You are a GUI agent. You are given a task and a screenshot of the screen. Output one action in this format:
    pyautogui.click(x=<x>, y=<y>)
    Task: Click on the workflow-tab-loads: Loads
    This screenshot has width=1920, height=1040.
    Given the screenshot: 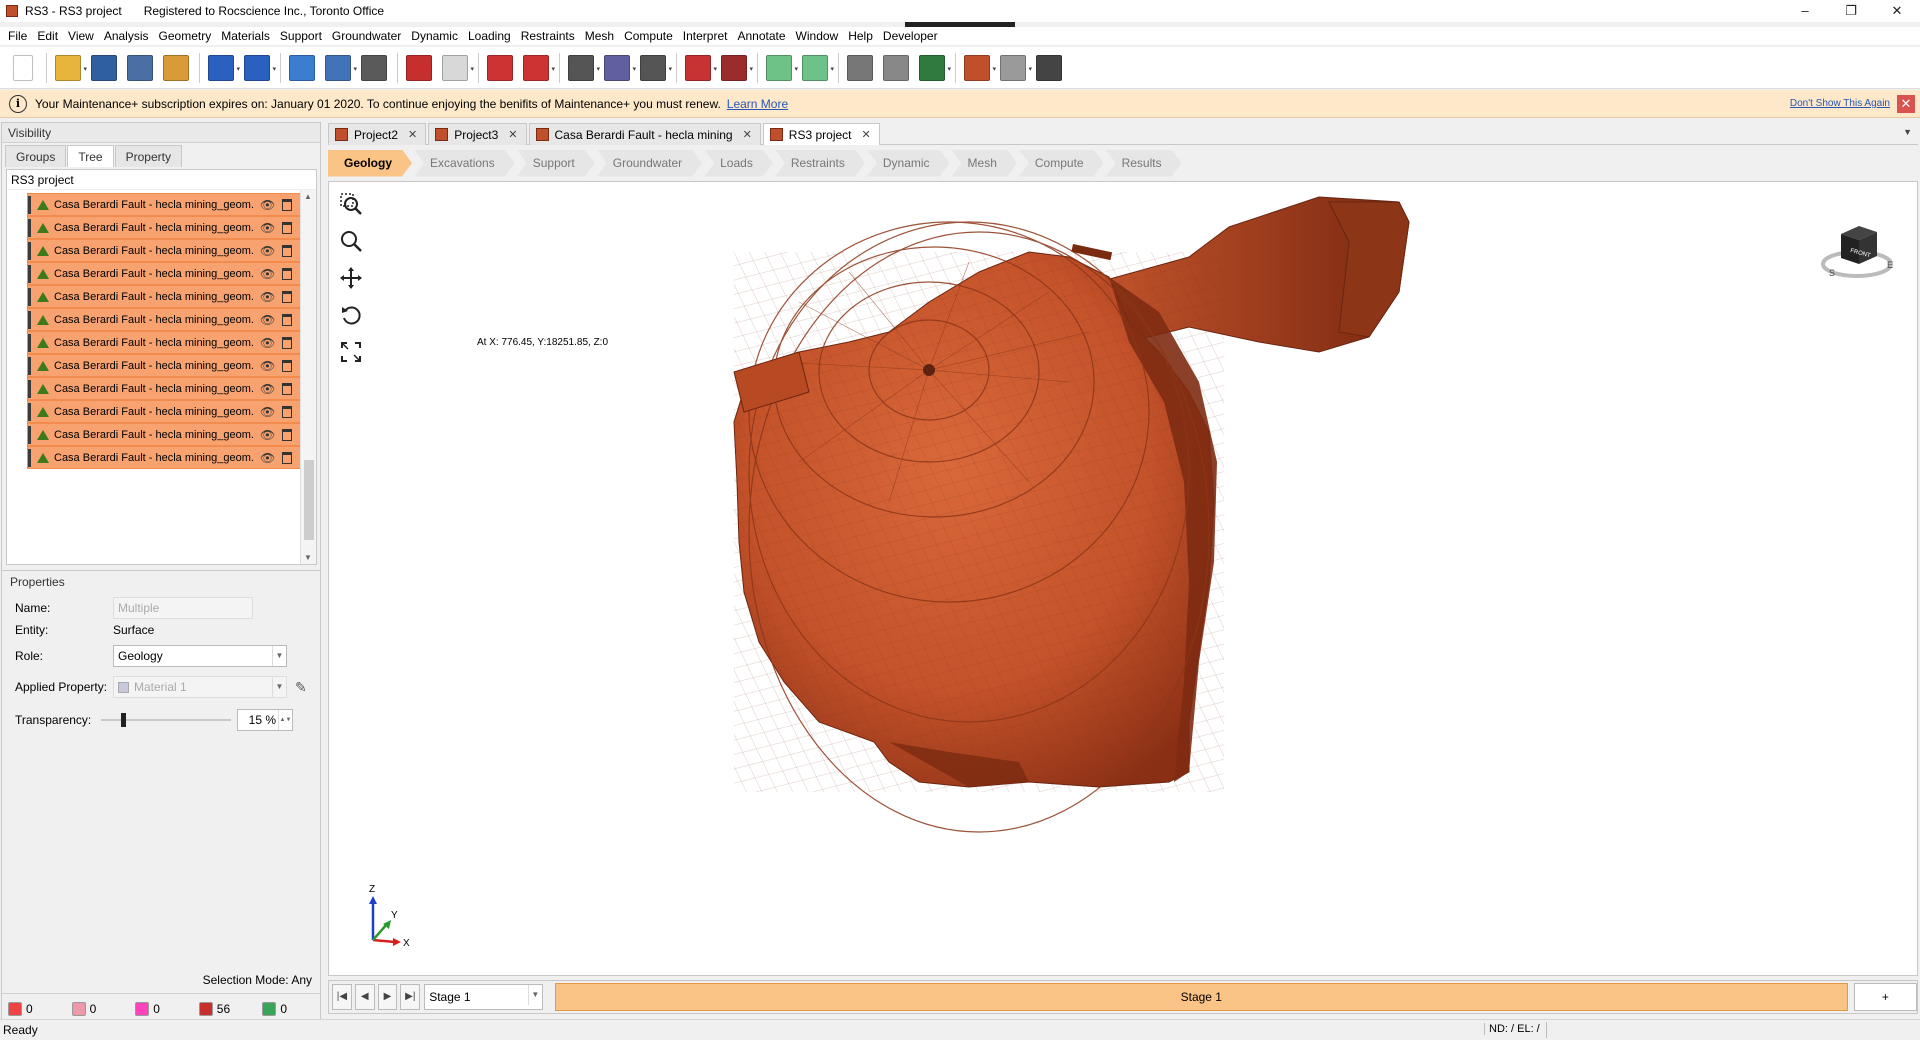 What is the action you would take?
    pyautogui.click(x=738, y=163)
    